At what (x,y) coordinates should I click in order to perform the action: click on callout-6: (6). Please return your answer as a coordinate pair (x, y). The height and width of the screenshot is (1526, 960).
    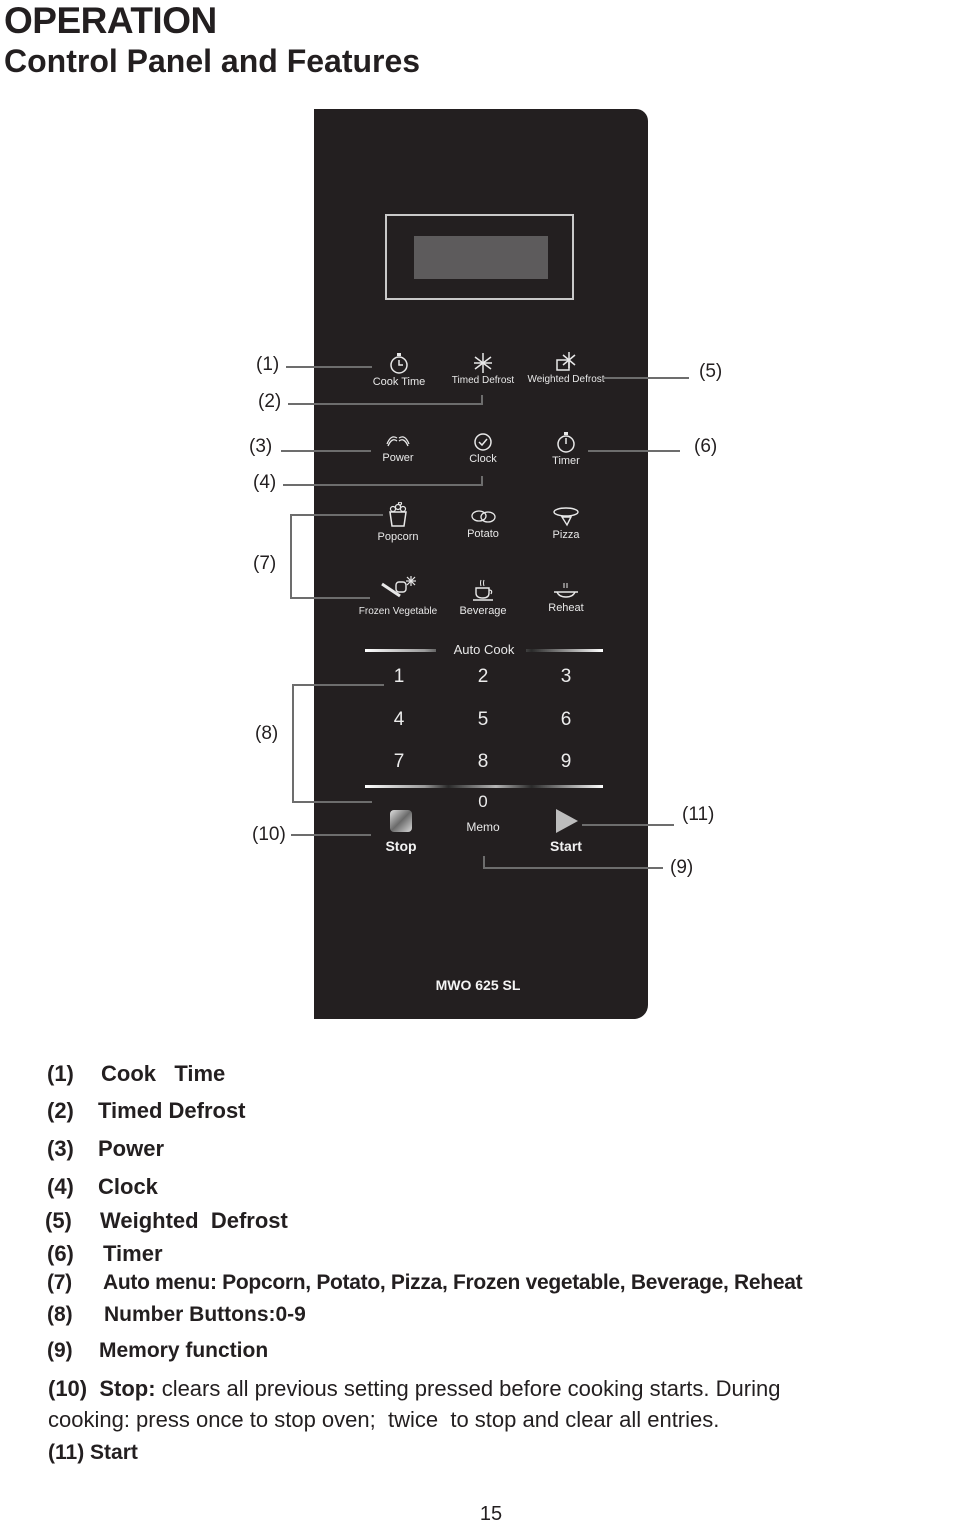
    Looking at the image, I should click on (706, 446).